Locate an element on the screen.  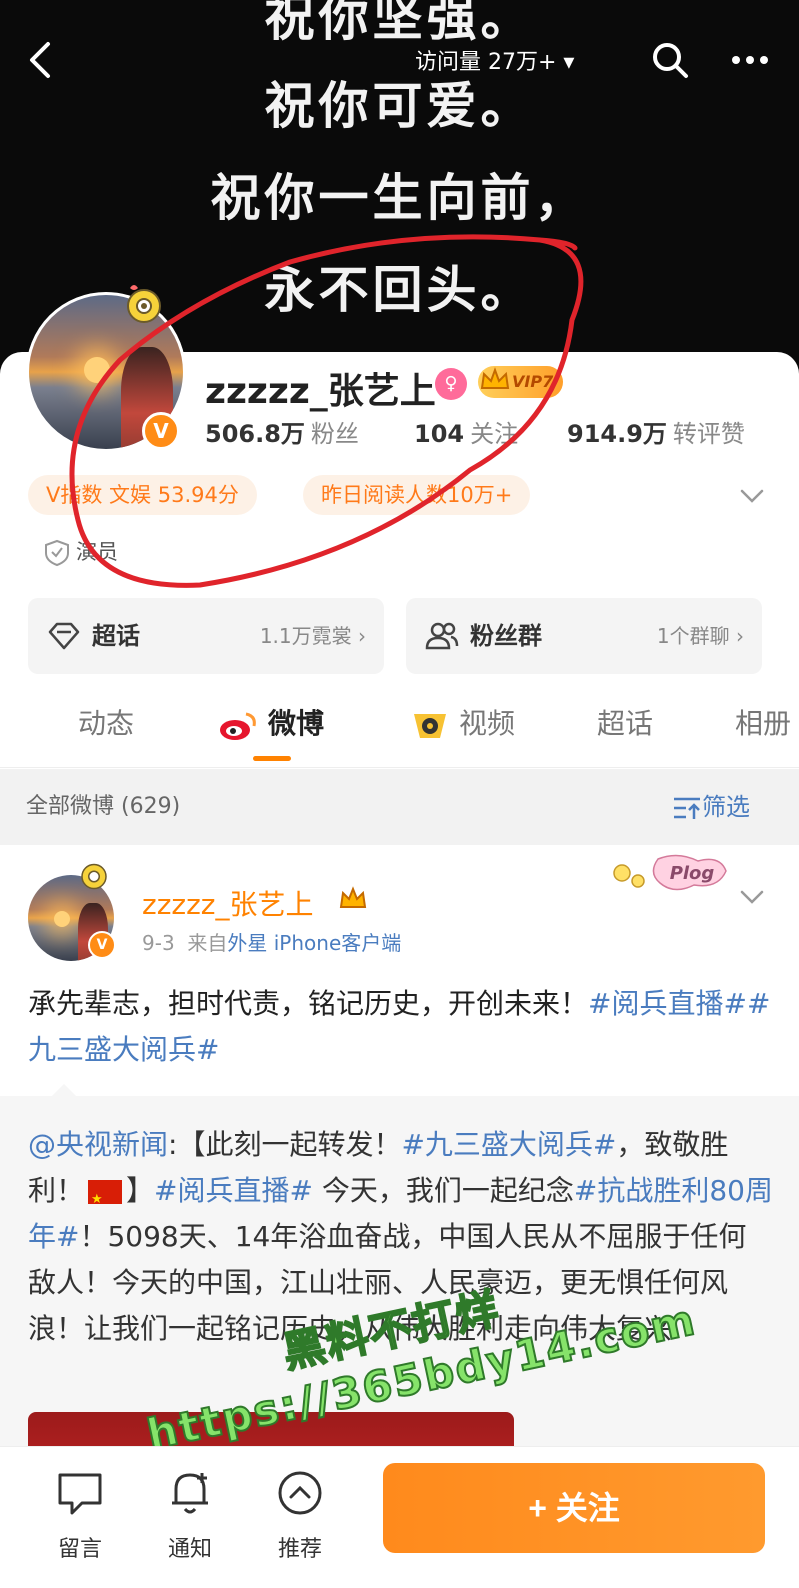
tab-feed: 动态 is located at coordinates (106, 724).